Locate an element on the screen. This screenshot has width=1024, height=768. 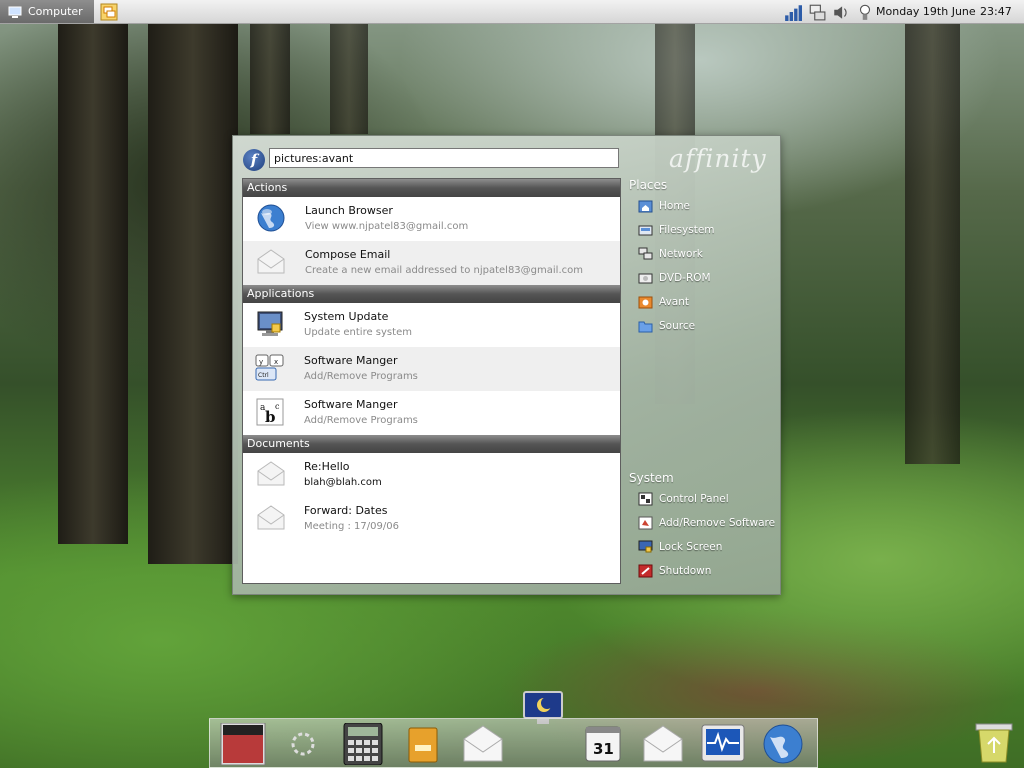
system-shutdown: Shutdown is located at coordinates (674, 571).